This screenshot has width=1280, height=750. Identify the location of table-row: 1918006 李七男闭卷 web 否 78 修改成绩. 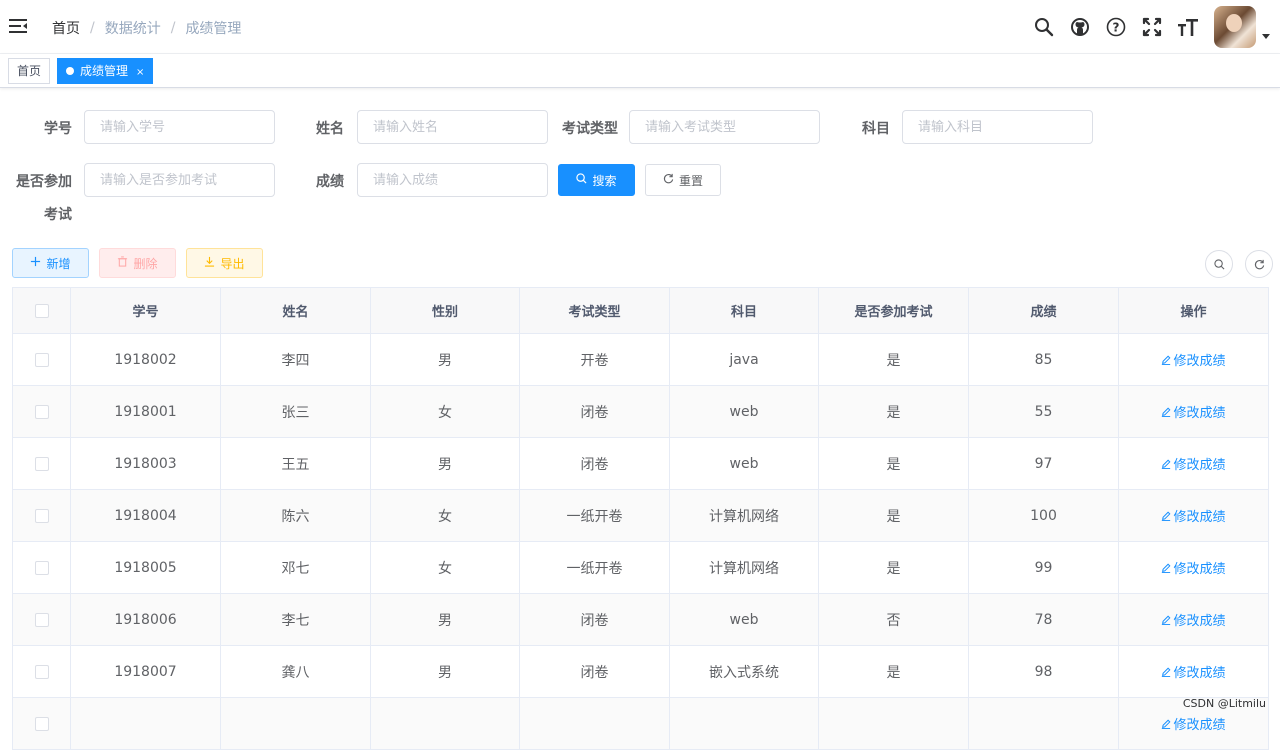
(640, 619).